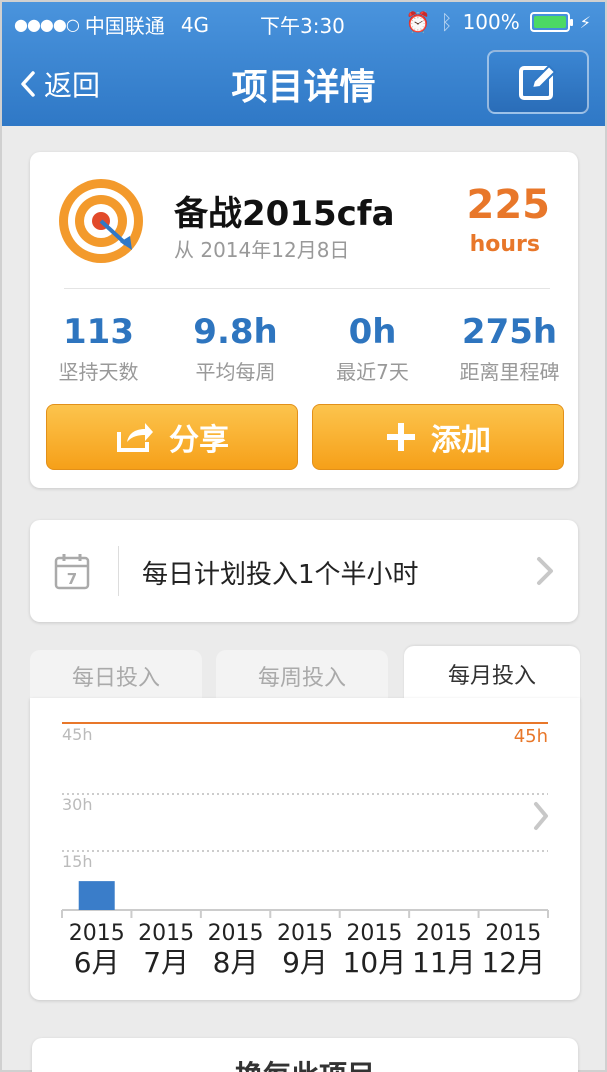 This screenshot has width=607, height=1072. What do you see at coordinates (166, 962) in the screenshot?
I see `x-tick-month: 7月` at bounding box center [166, 962].